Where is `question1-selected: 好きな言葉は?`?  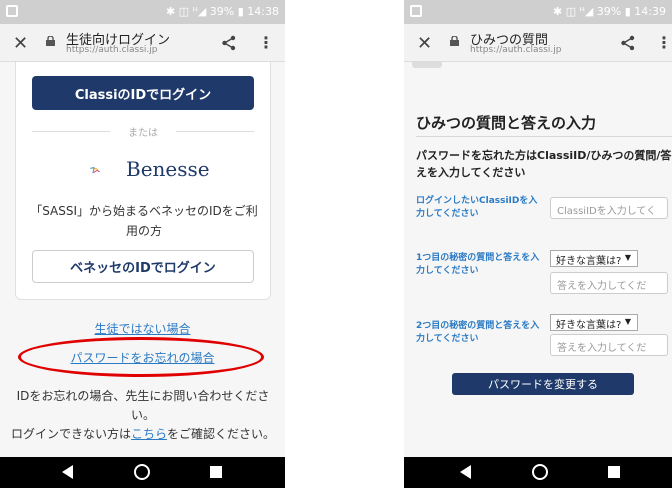 question1-selected: 好きな言葉は? is located at coordinates (589, 261).